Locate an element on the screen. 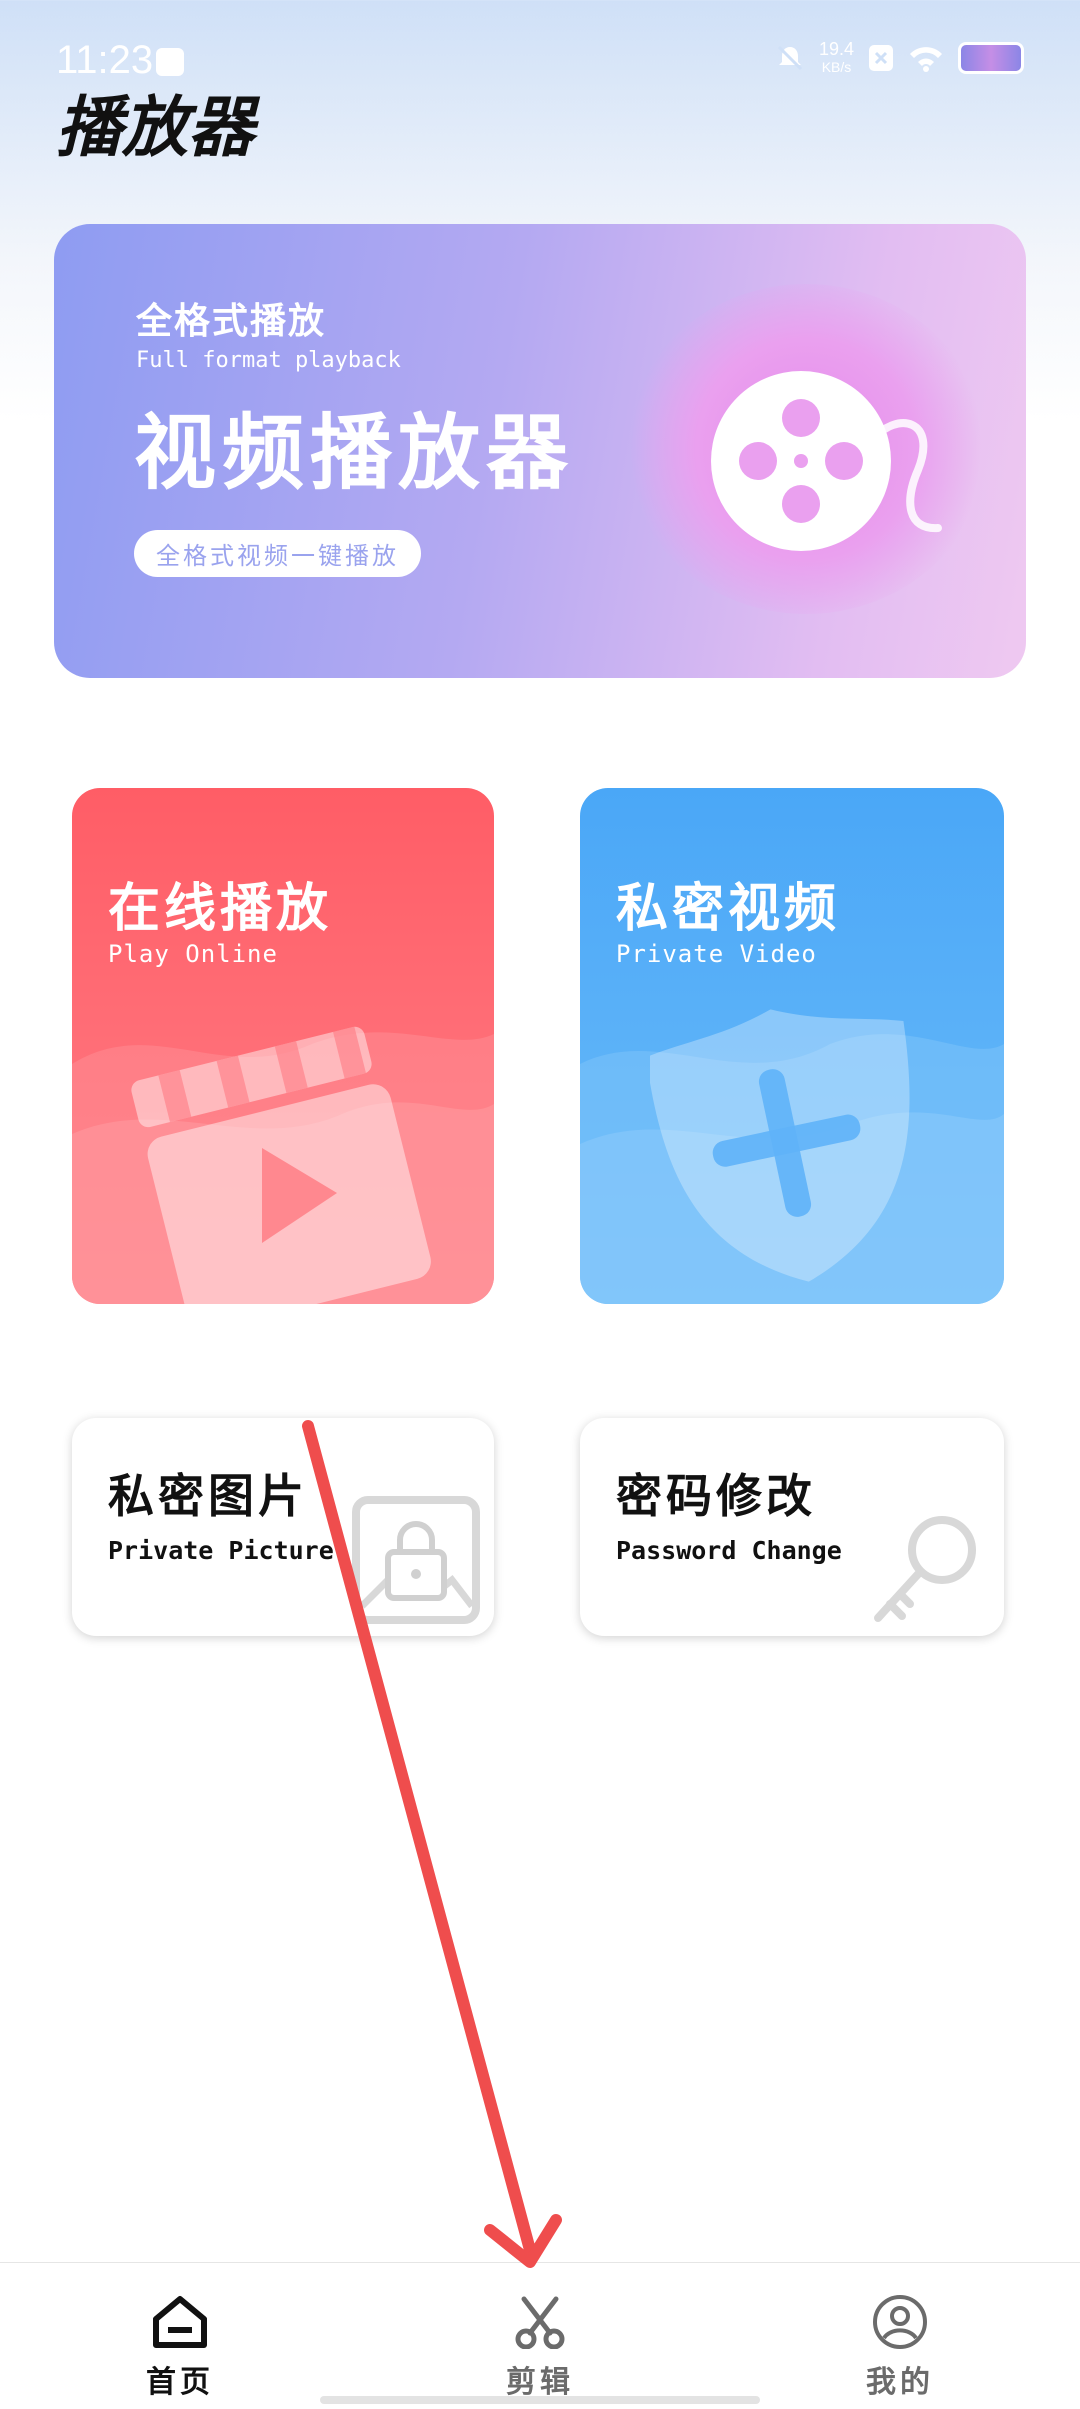  play-online-card: 在线播放 Play Online is located at coordinates (283, 1046).